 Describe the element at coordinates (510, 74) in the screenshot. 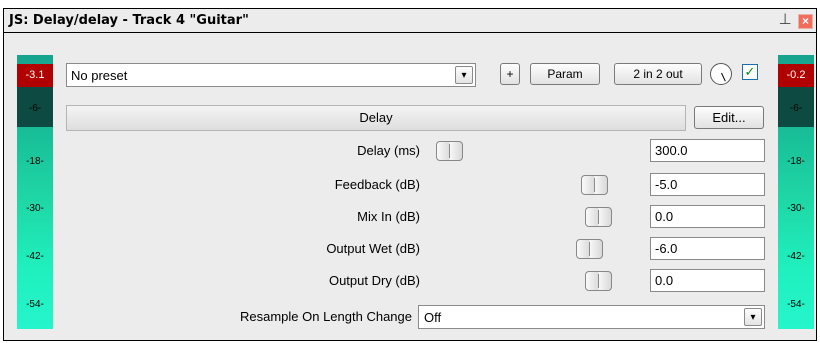

I see `add-preset-button: +` at that location.